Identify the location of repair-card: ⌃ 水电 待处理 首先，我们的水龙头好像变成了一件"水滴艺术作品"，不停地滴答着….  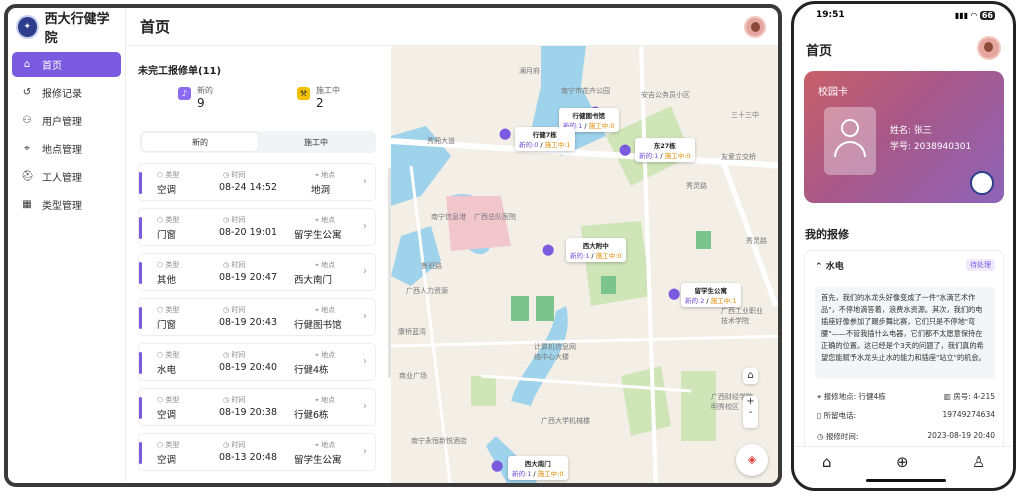
(904, 350).